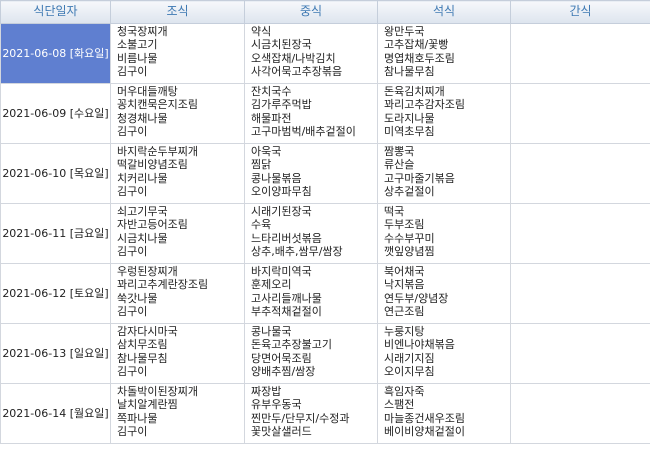  I want to click on menu-item: 미역초무침, so click(409, 132).